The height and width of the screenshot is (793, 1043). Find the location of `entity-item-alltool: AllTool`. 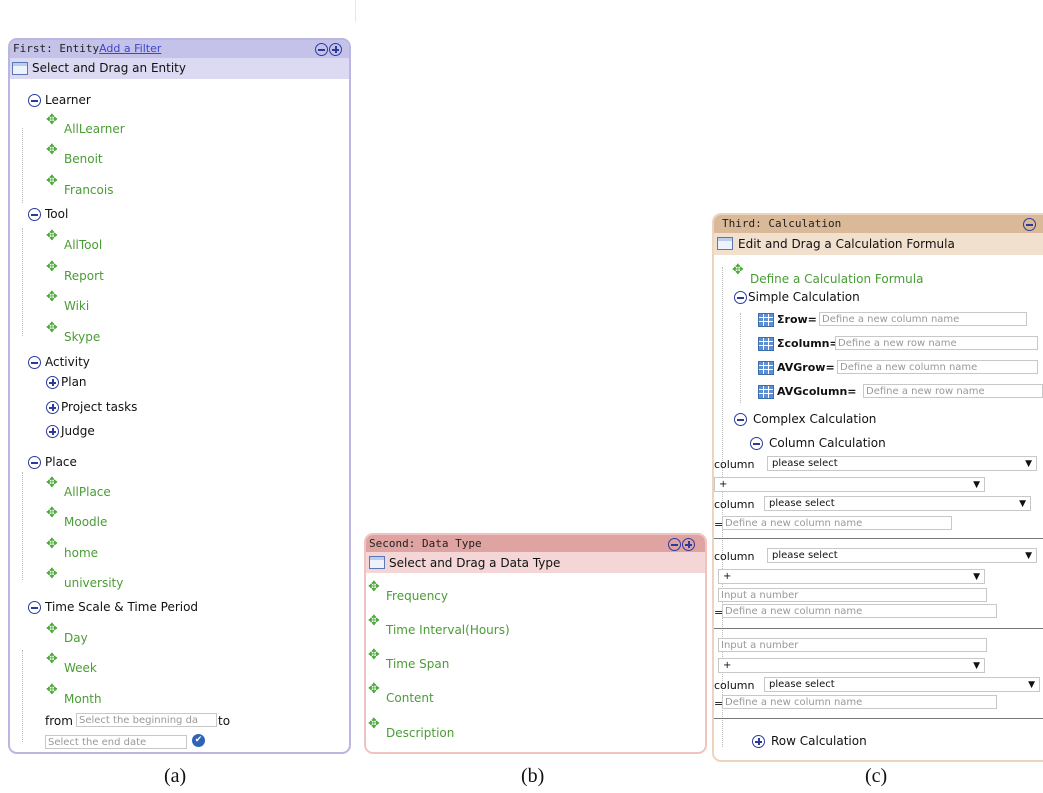

entity-item-alltool: AllTool is located at coordinates (74, 240).